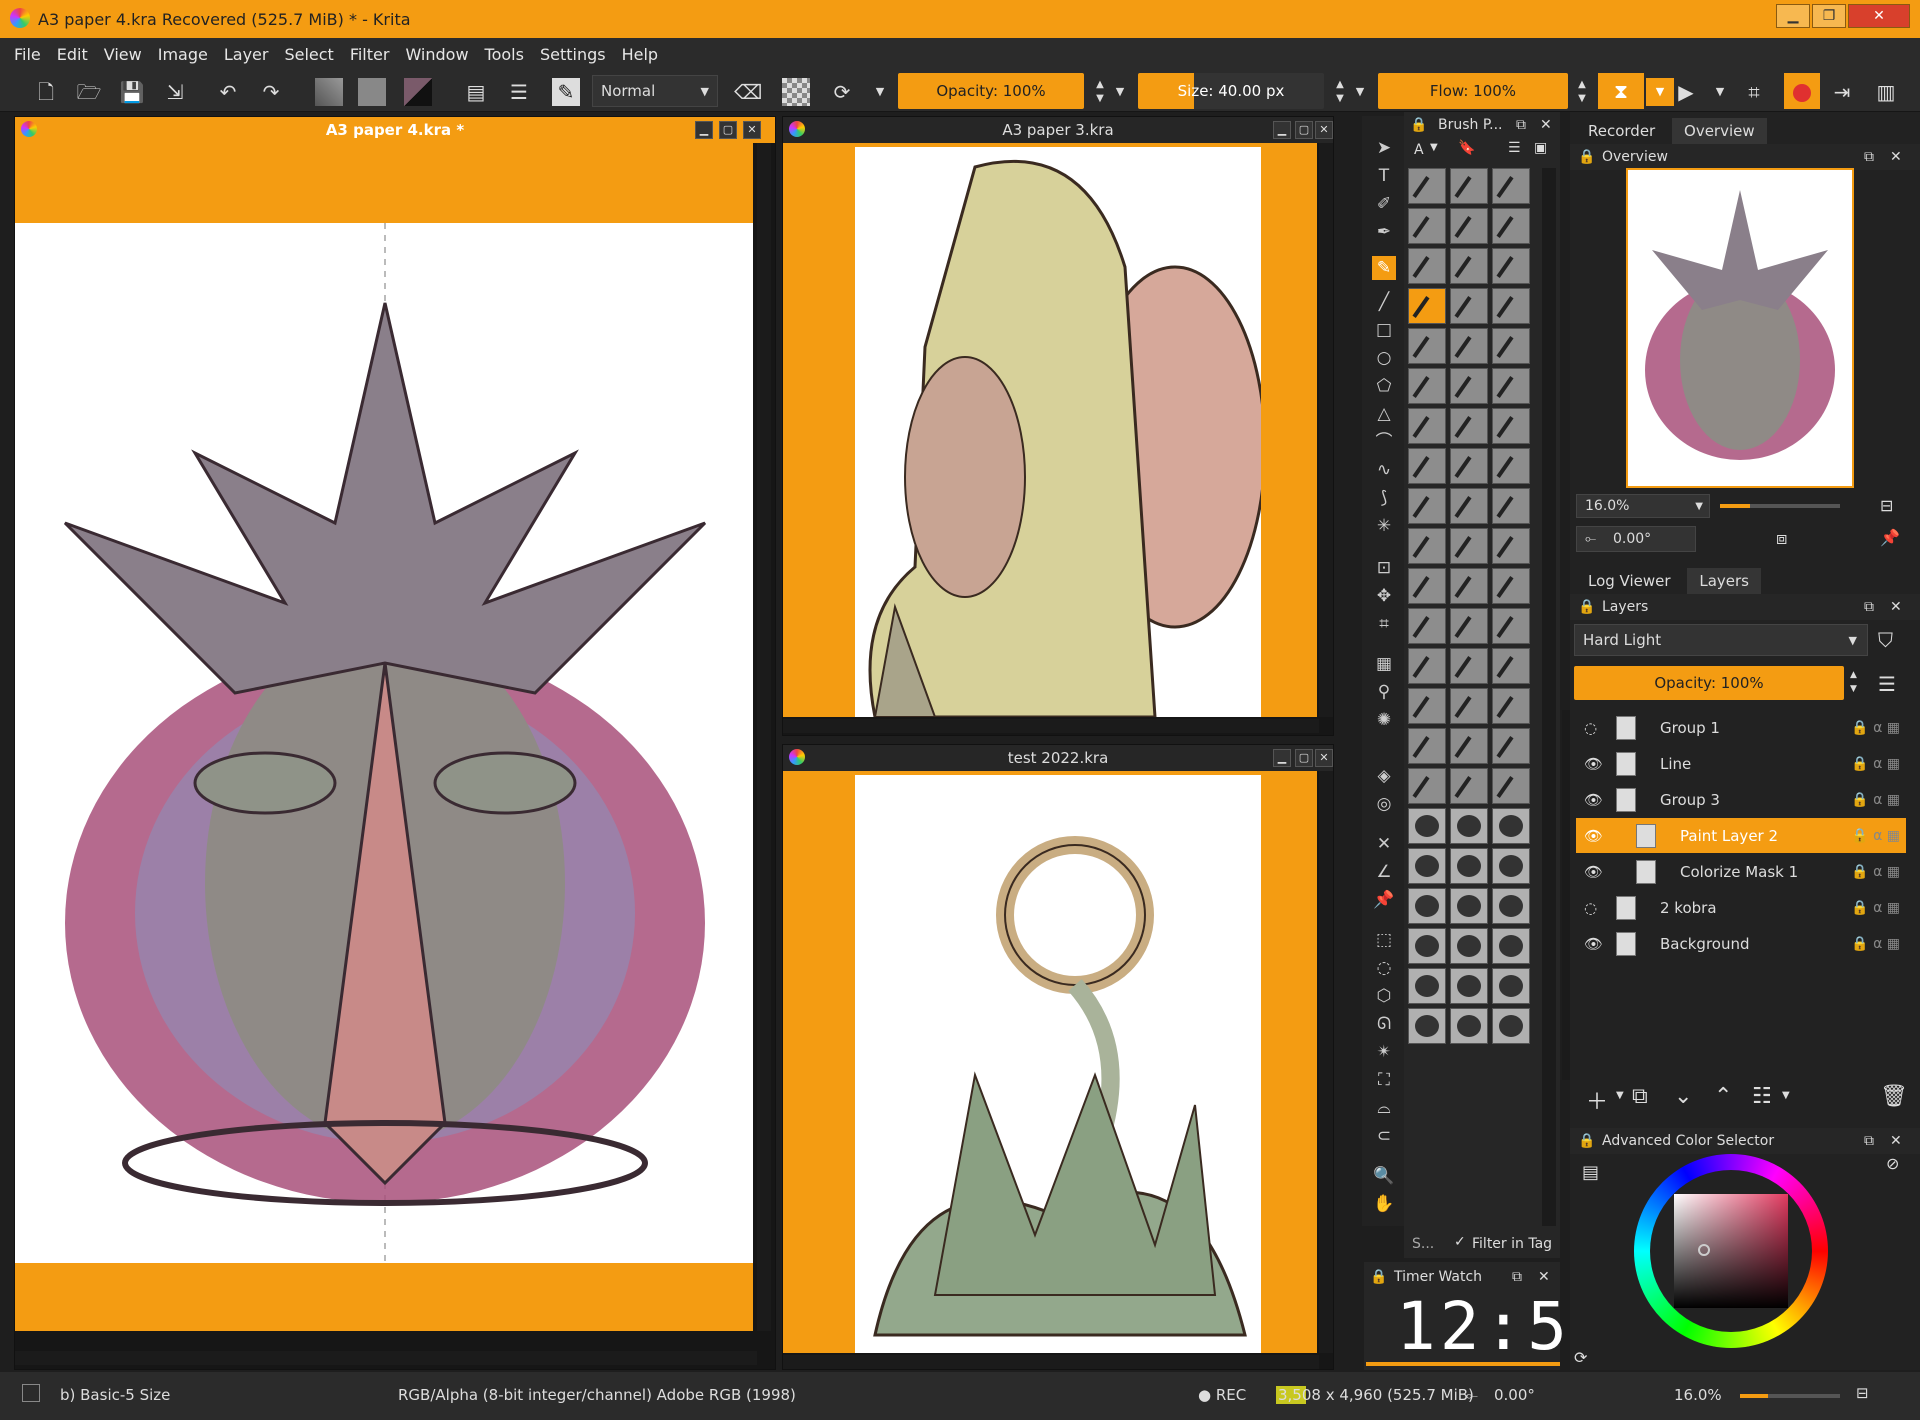 The image size is (1920, 1420). I want to click on gradient-tool-icon: ▦, so click(1384, 664).